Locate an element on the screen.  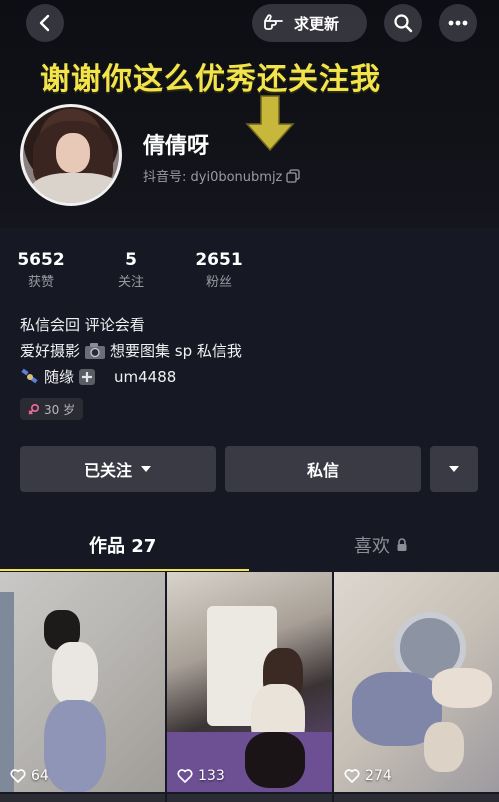
pointing-hand-icon is located at coordinates (273, 22).